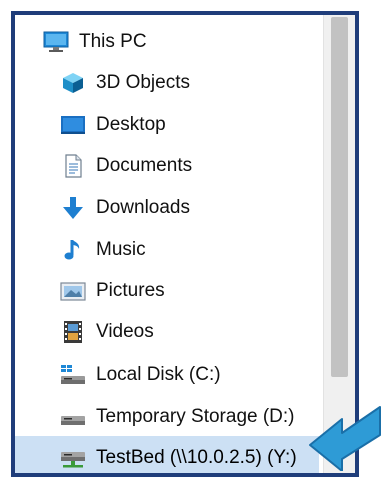  What do you see at coordinates (143, 207) in the screenshot?
I see `nav-item-label: Downloads` at bounding box center [143, 207].